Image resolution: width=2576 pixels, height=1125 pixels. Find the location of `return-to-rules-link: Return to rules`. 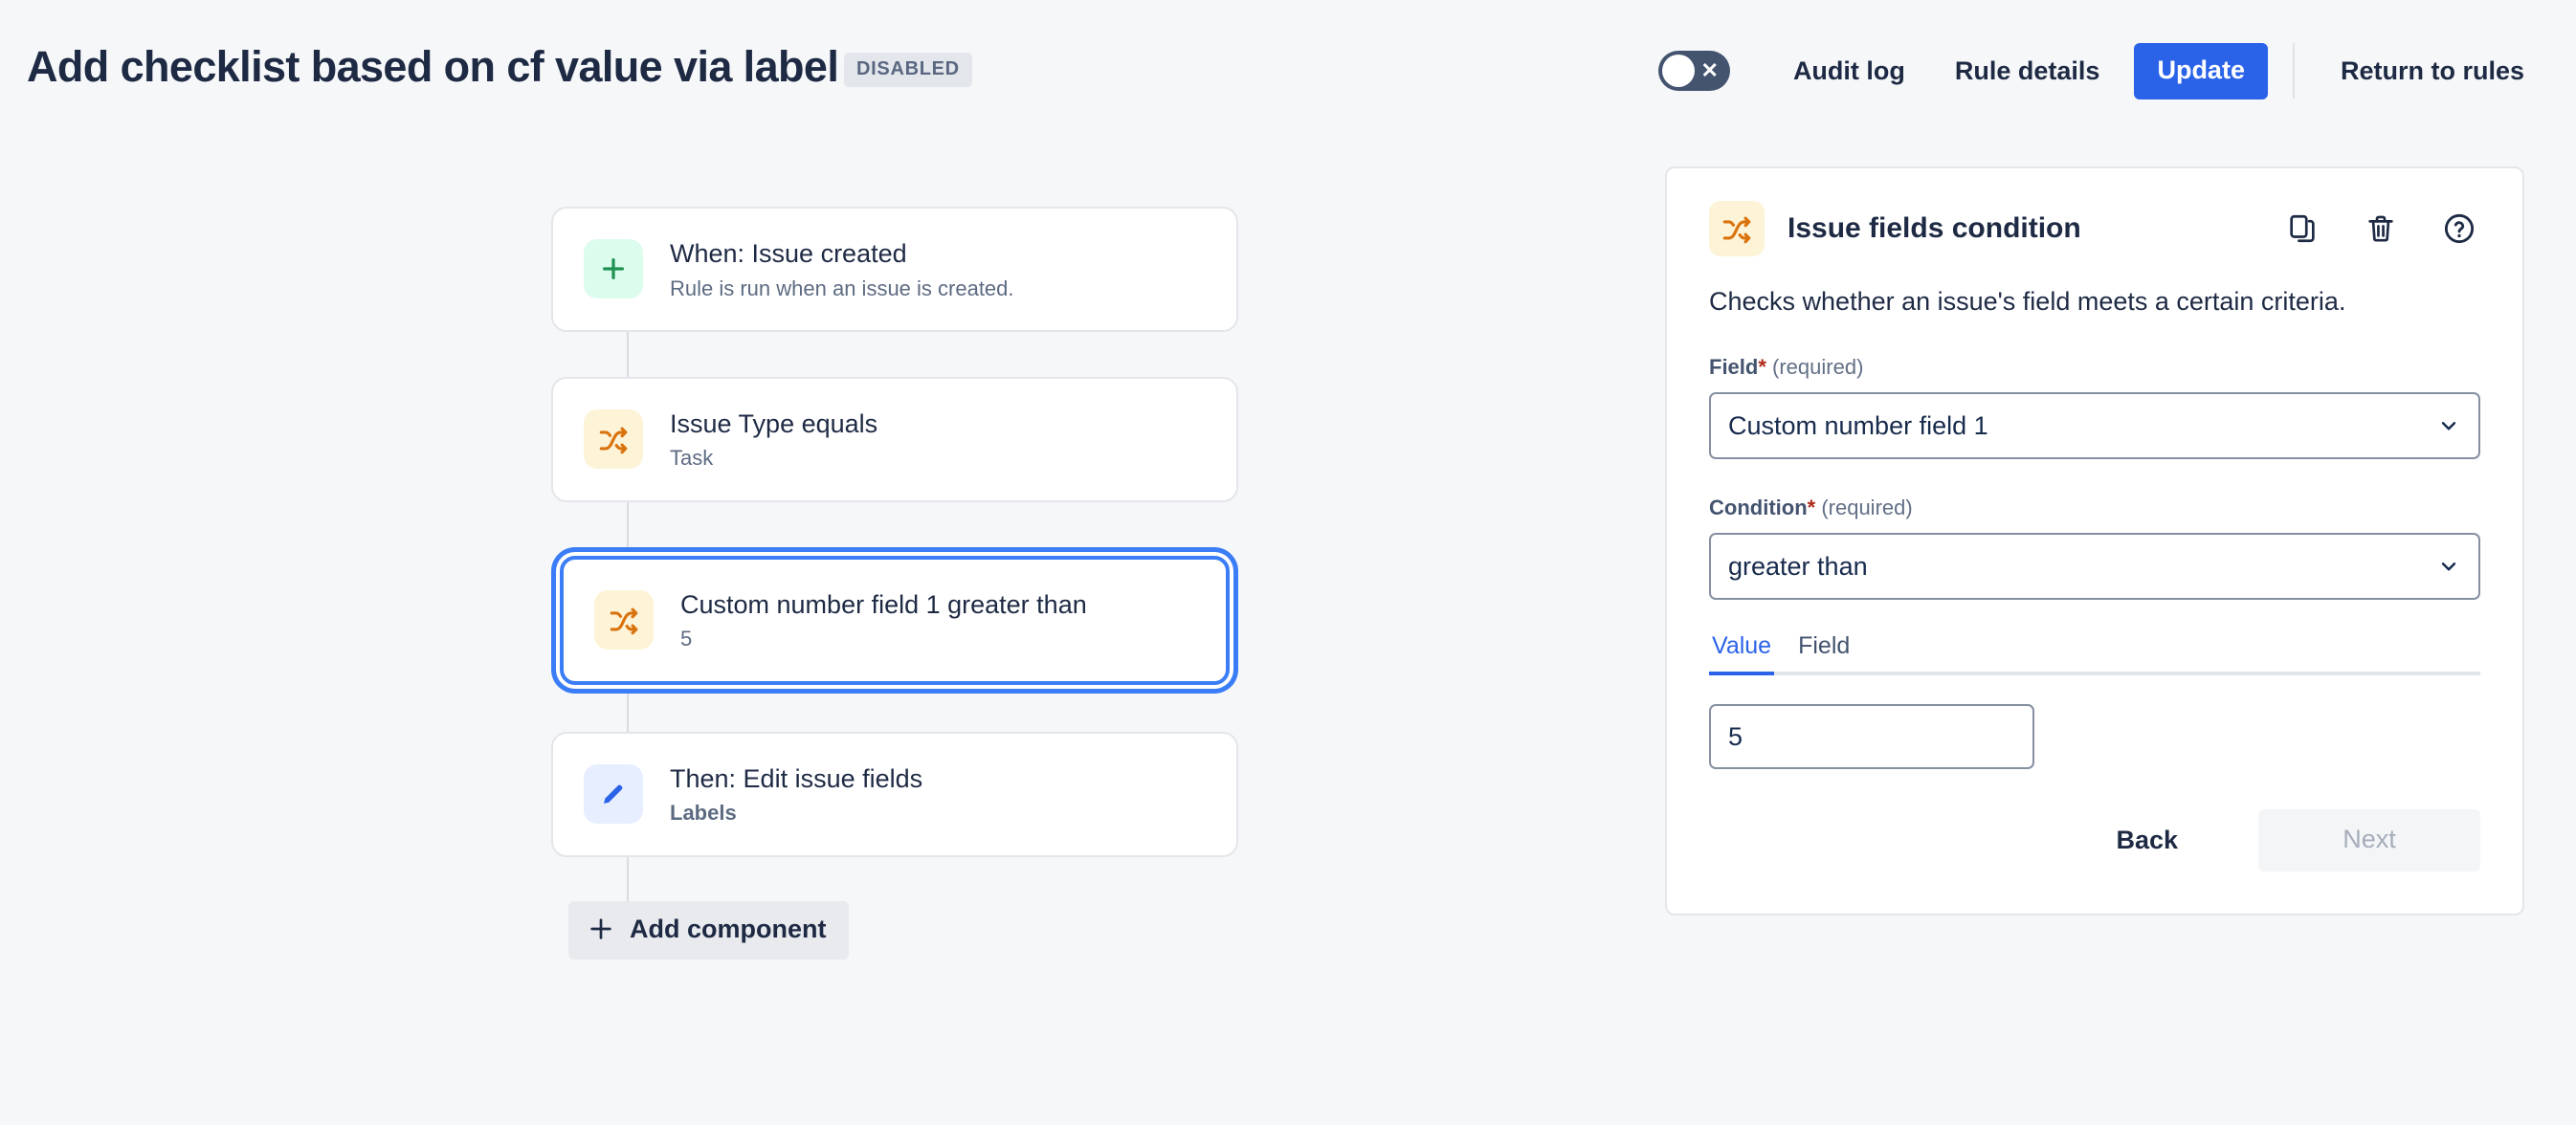

return-to-rules-link: Return to rules is located at coordinates (2432, 71).